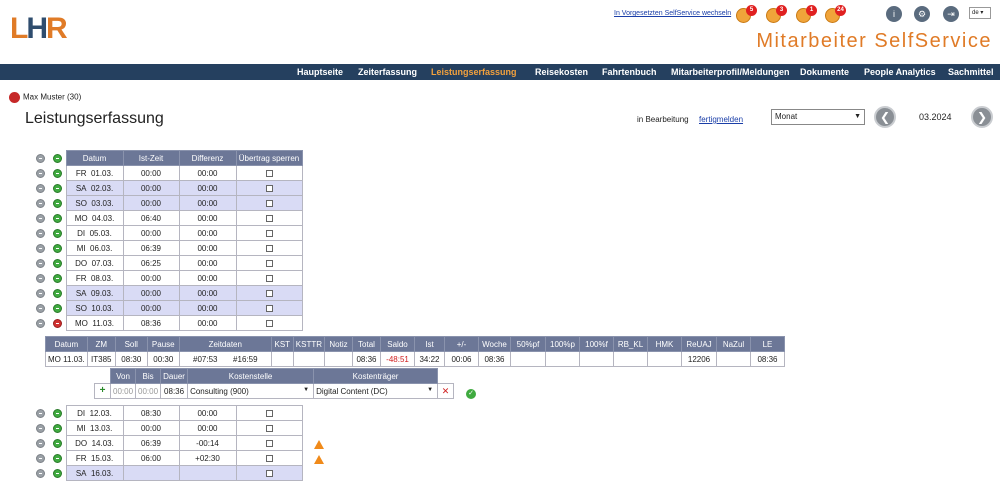  I want to click on dauer-input: 08:36, so click(174, 391).